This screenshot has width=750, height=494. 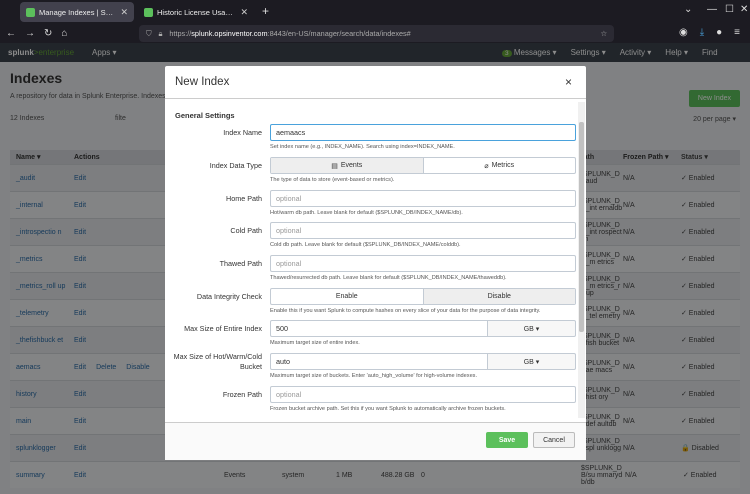 What do you see at coordinates (683, 32) in the screenshot?
I see `pocket-icon: ◉` at bounding box center [683, 32].